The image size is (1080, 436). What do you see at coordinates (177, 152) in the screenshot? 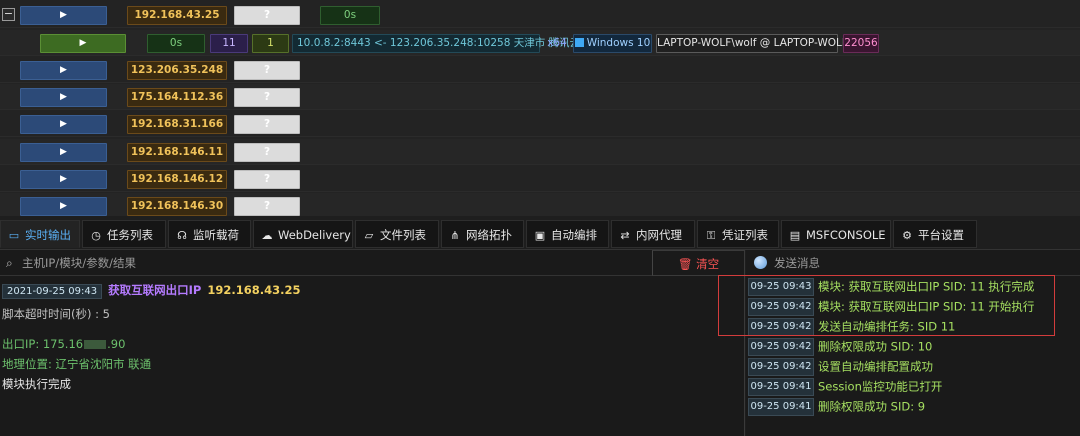
I see `host-ip: 192.168.146.11` at bounding box center [177, 152].